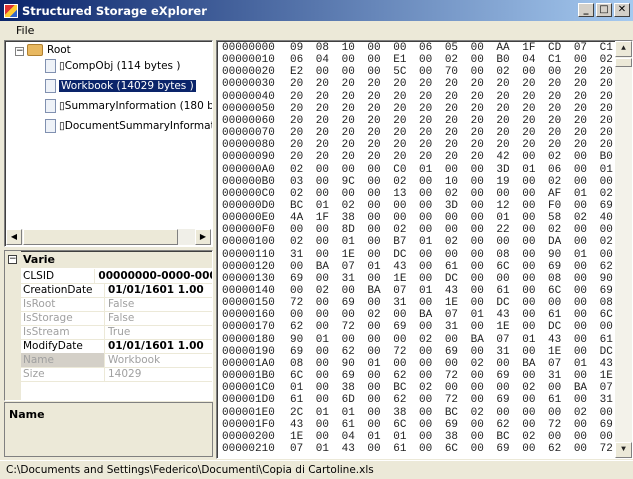  What do you see at coordinates (108, 429) in the screenshot?
I see `property-description: Name` at bounding box center [108, 429].